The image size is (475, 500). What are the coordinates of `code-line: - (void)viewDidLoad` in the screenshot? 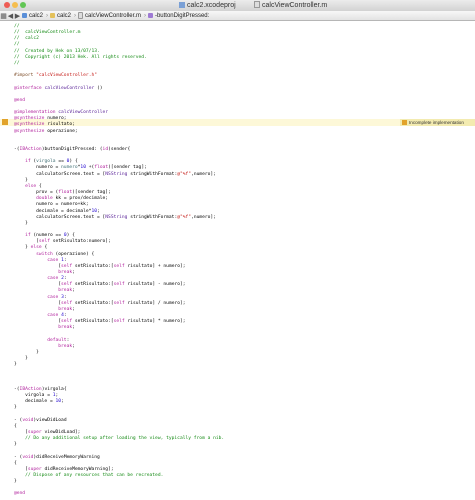 It's located at (40, 420).